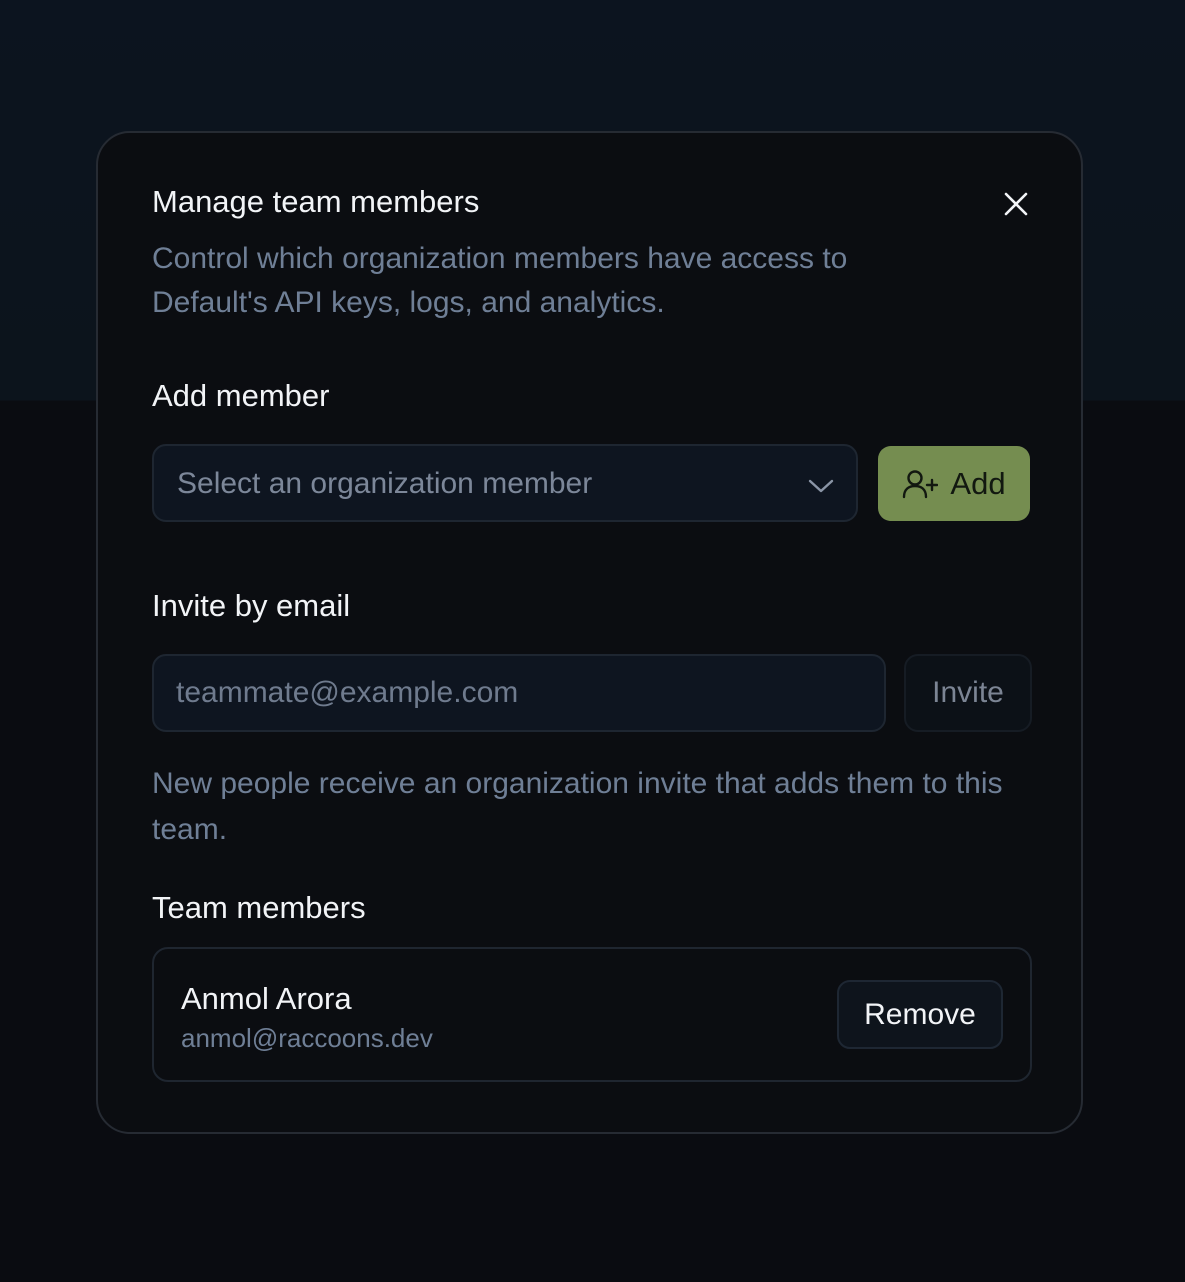 The height and width of the screenshot is (1282, 1185). Describe the element at coordinates (821, 486) in the screenshot. I see `chevron-down-icon` at that location.